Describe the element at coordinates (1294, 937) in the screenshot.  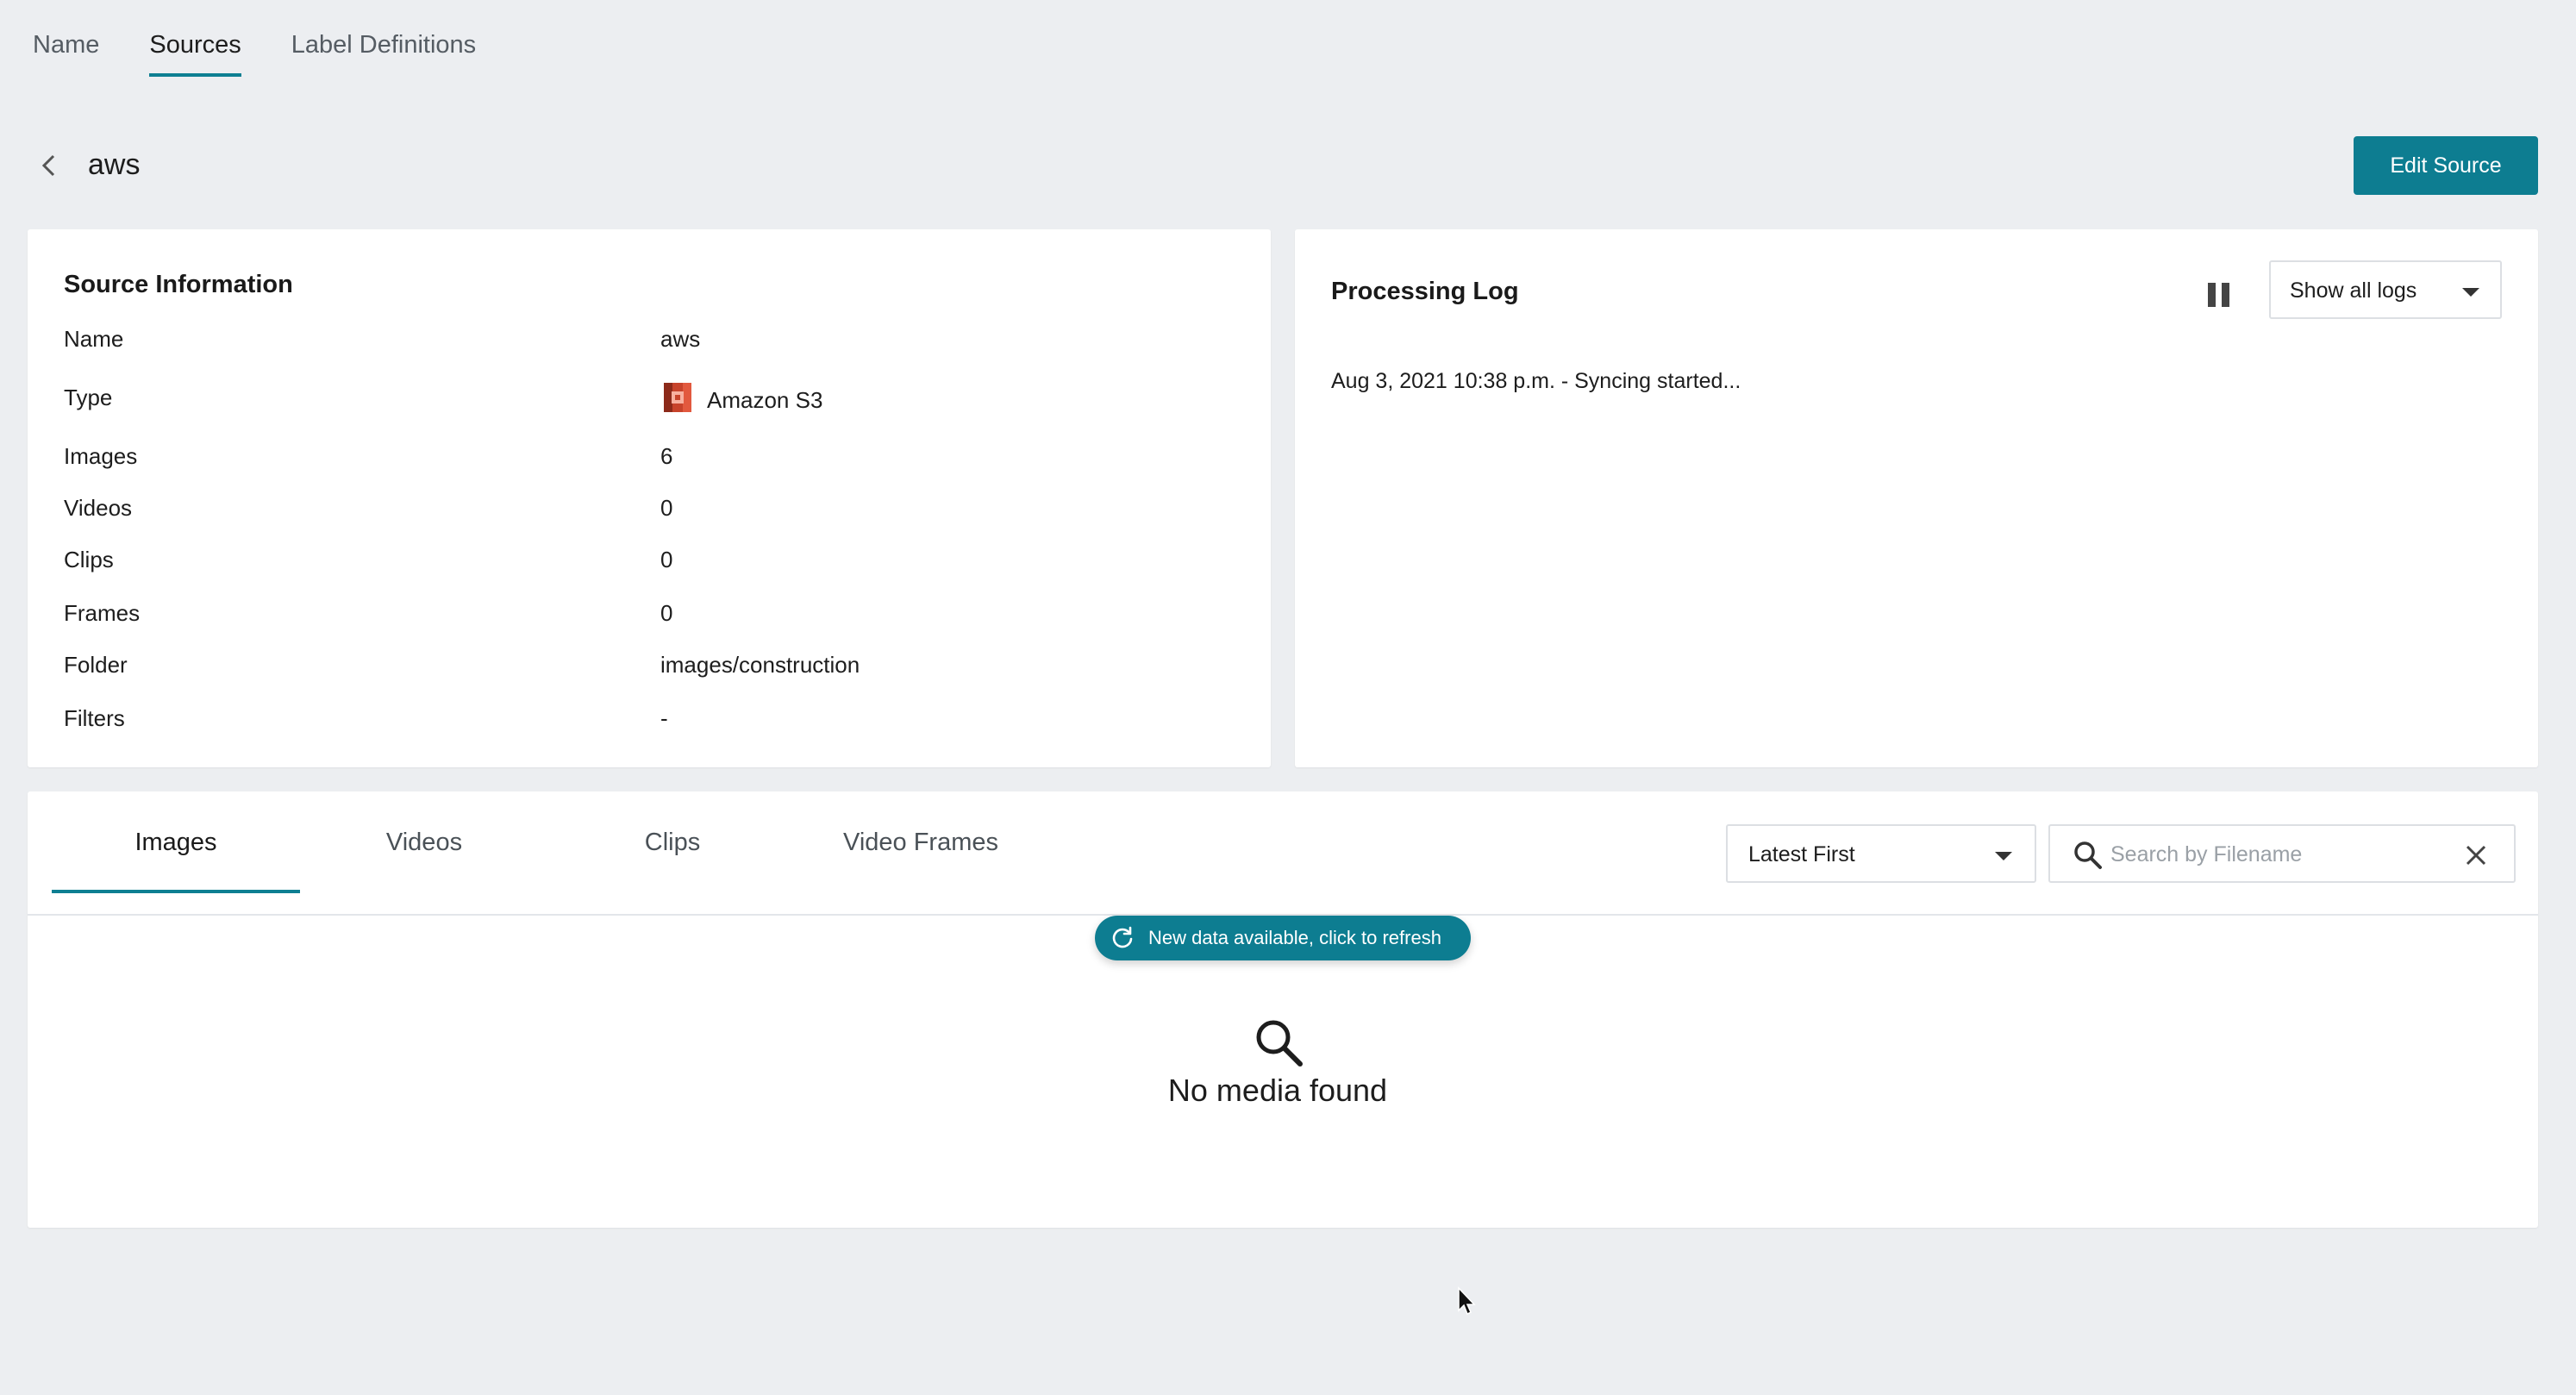
I see `refresh-notice-text: New data available, click to refresh` at that location.